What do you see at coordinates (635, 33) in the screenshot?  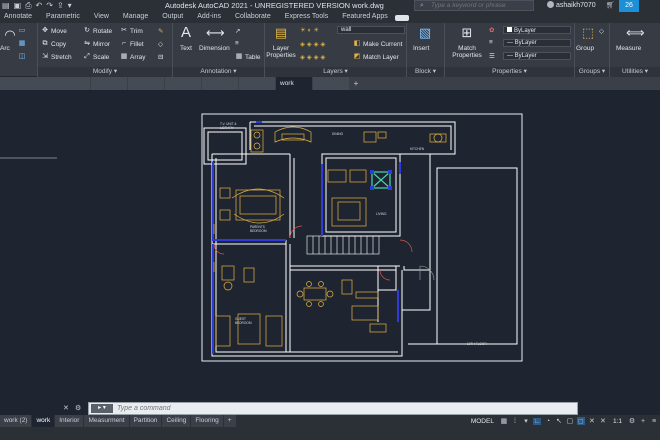 I see `measure-icon: ⟺` at bounding box center [635, 33].